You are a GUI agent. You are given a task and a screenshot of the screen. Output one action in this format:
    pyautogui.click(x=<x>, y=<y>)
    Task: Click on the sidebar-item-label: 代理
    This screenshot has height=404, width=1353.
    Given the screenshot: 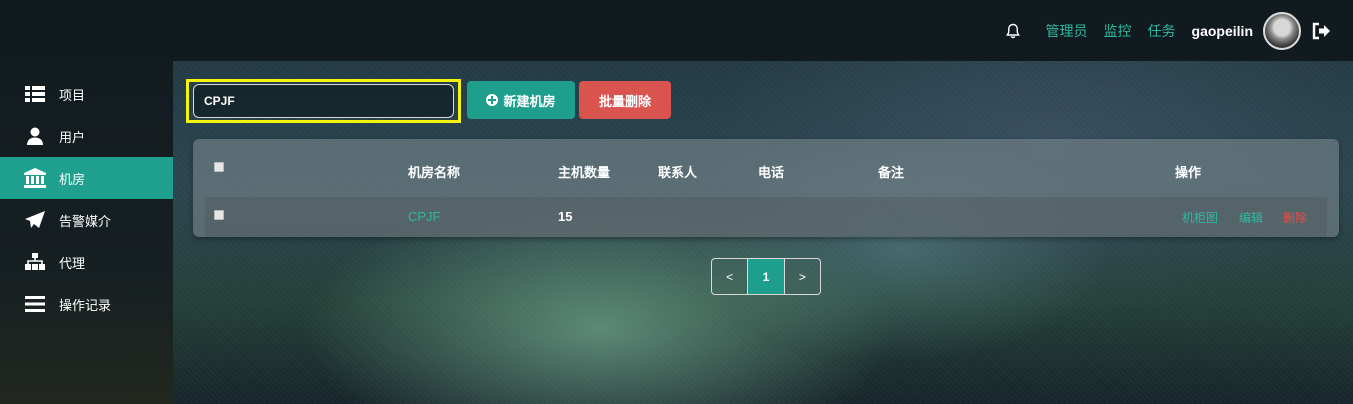 What is the action you would take?
    pyautogui.click(x=72, y=263)
    